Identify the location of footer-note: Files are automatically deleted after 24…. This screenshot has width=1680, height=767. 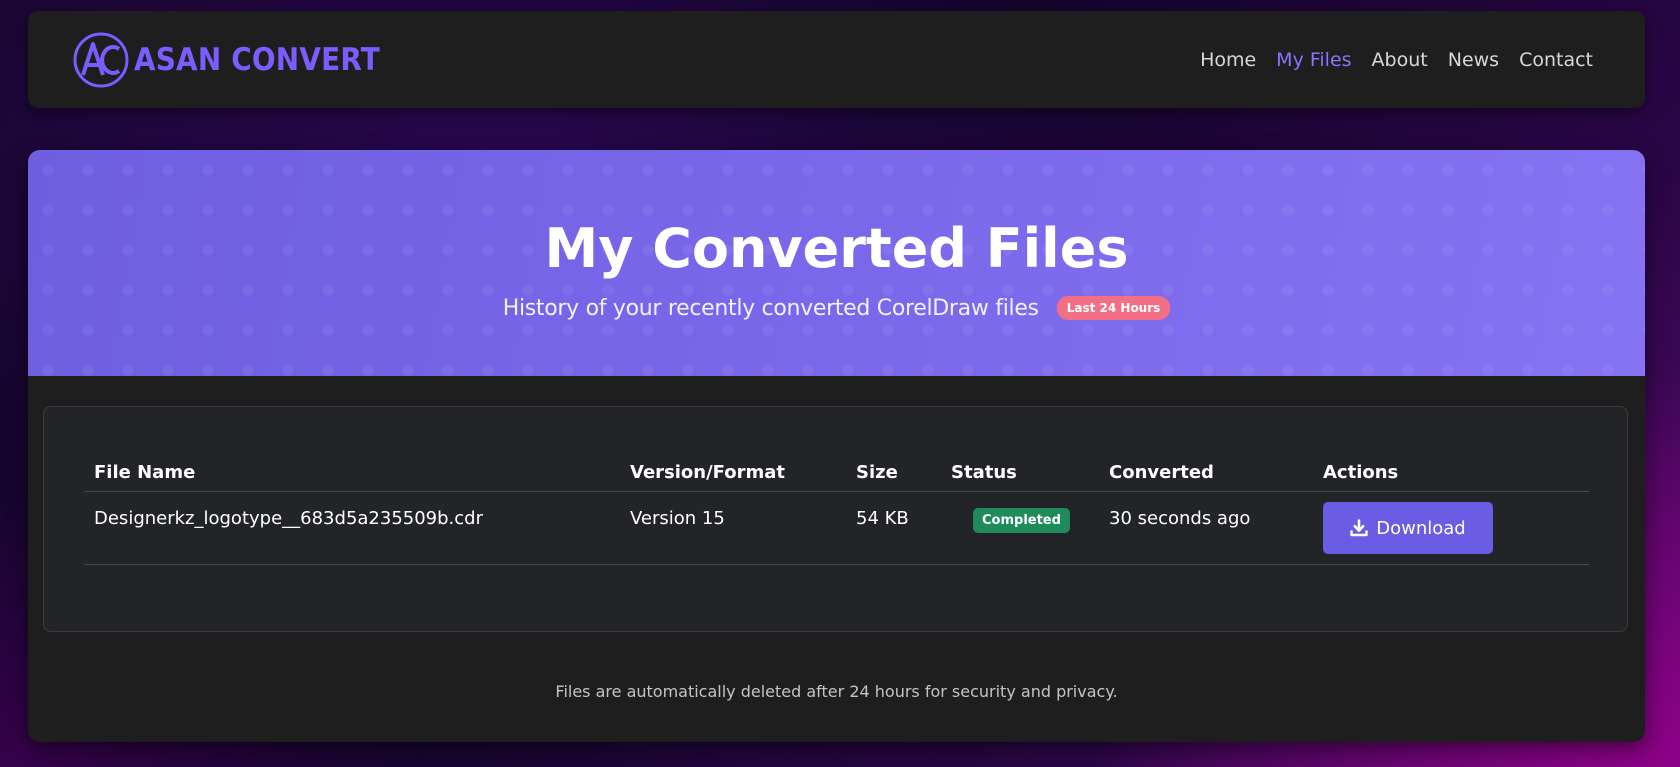
(836, 691).